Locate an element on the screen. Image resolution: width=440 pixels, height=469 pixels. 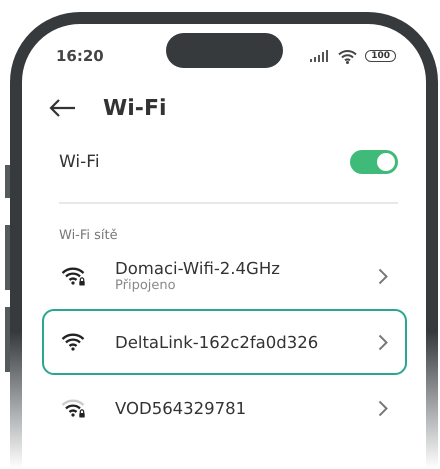
section-label: Wi-Fi sítě is located at coordinates (88, 235).